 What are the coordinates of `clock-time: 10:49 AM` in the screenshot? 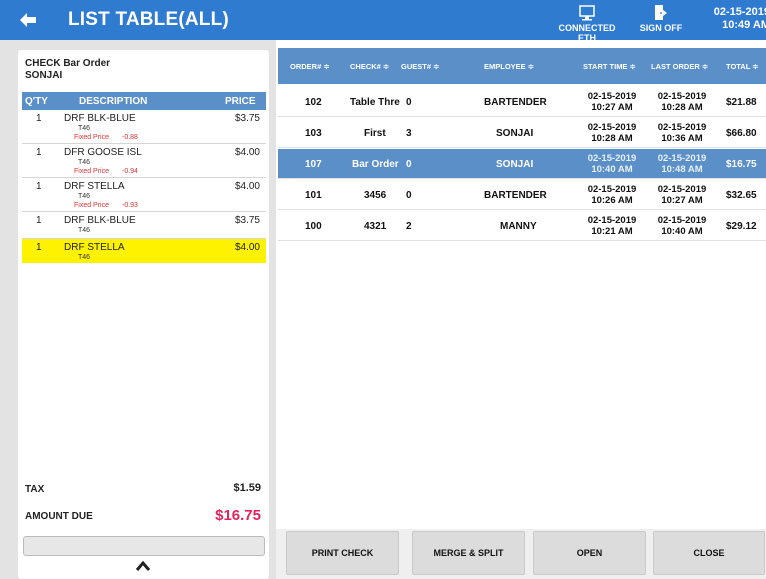 It's located at (744, 25).